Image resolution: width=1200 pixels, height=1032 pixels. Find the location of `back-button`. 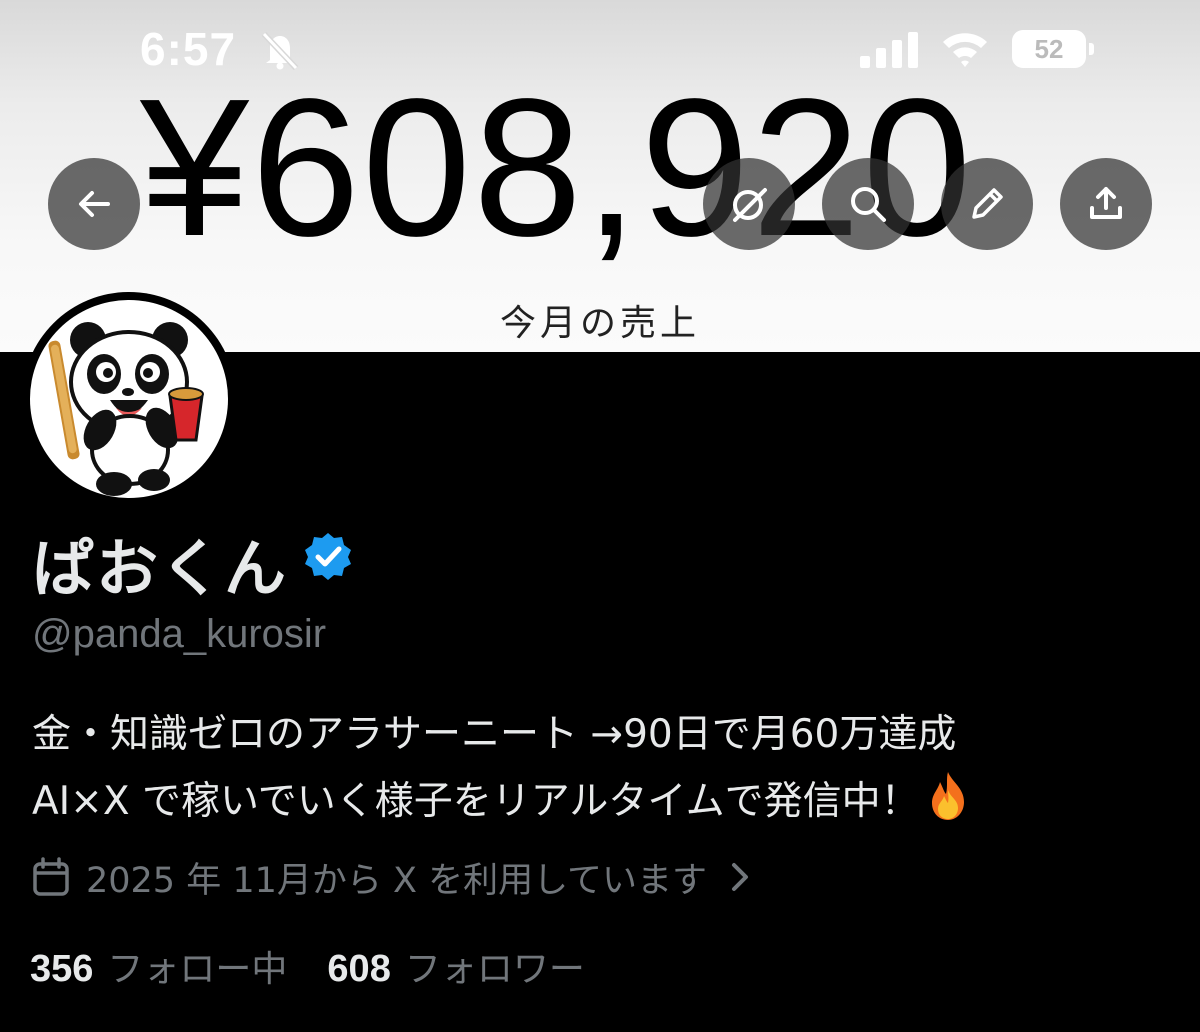

back-button is located at coordinates (94, 204).